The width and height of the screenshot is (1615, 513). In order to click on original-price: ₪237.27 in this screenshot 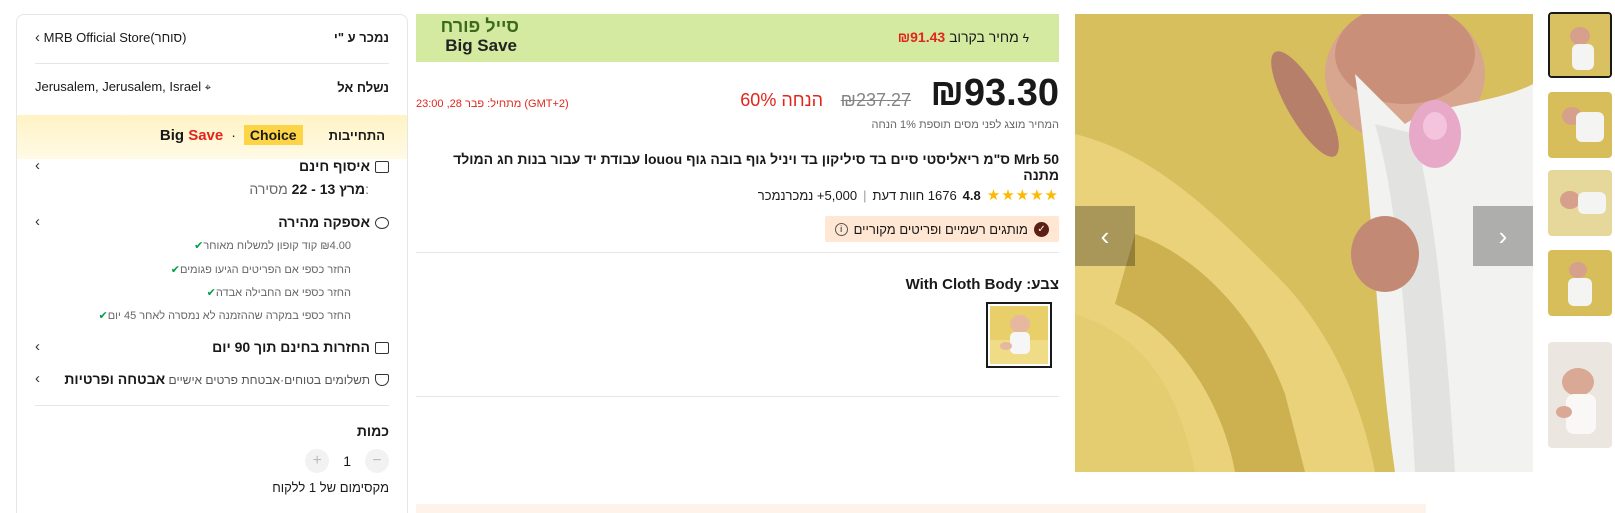, I will do `click(875, 100)`.